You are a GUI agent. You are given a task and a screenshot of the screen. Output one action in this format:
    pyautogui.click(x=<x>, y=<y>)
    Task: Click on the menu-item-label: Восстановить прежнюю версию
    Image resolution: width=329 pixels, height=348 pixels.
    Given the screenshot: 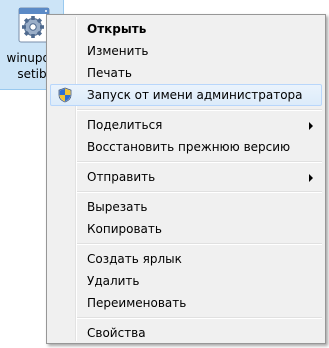 What is the action you would take?
    pyautogui.click(x=189, y=147)
    